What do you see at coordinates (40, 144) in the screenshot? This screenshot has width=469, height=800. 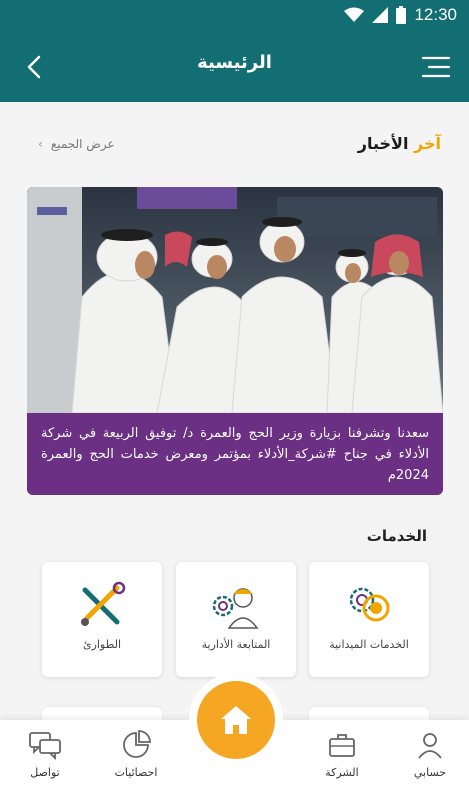 I see `chevron-left-small-icon: ‹` at bounding box center [40, 144].